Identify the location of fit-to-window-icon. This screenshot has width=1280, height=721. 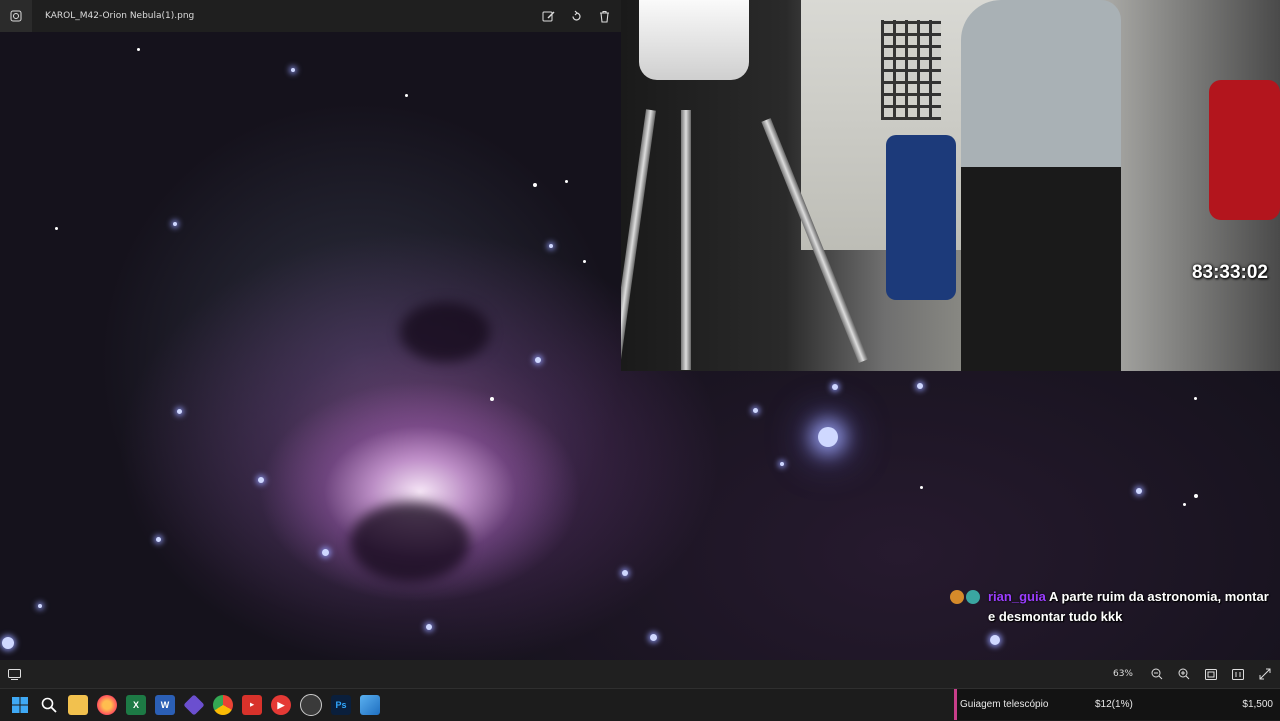
(1210, 674).